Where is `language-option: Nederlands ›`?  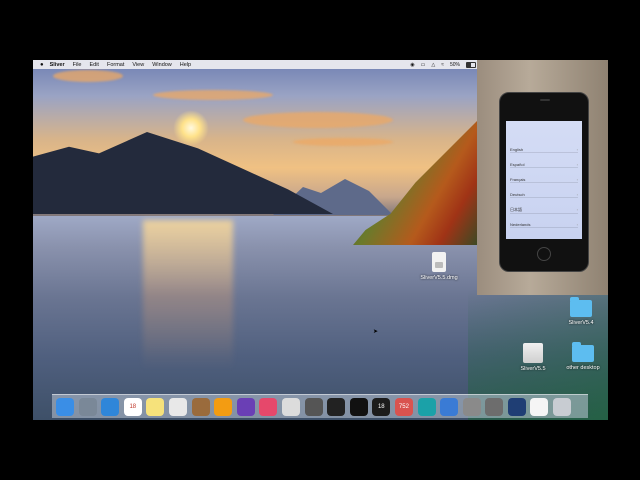 language-option: Nederlands › is located at coordinates (544, 225).